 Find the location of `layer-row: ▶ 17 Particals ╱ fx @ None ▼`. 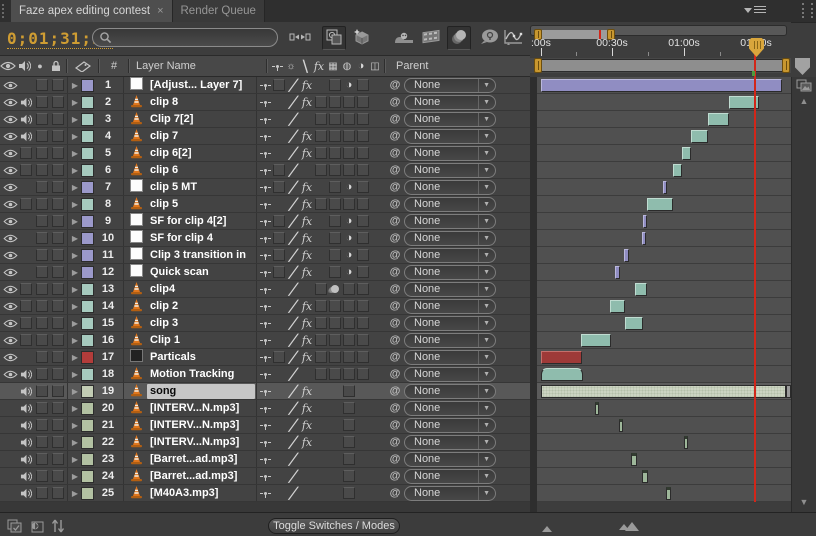

layer-row: ▶ 17 Particals ╱ fx @ None ▼ is located at coordinates (265, 357).